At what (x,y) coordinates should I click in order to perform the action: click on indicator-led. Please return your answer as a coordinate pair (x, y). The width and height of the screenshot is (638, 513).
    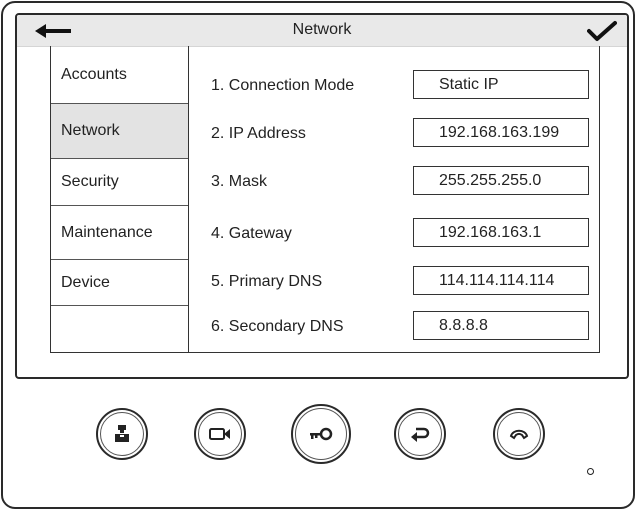
    Looking at the image, I should click on (590, 471).